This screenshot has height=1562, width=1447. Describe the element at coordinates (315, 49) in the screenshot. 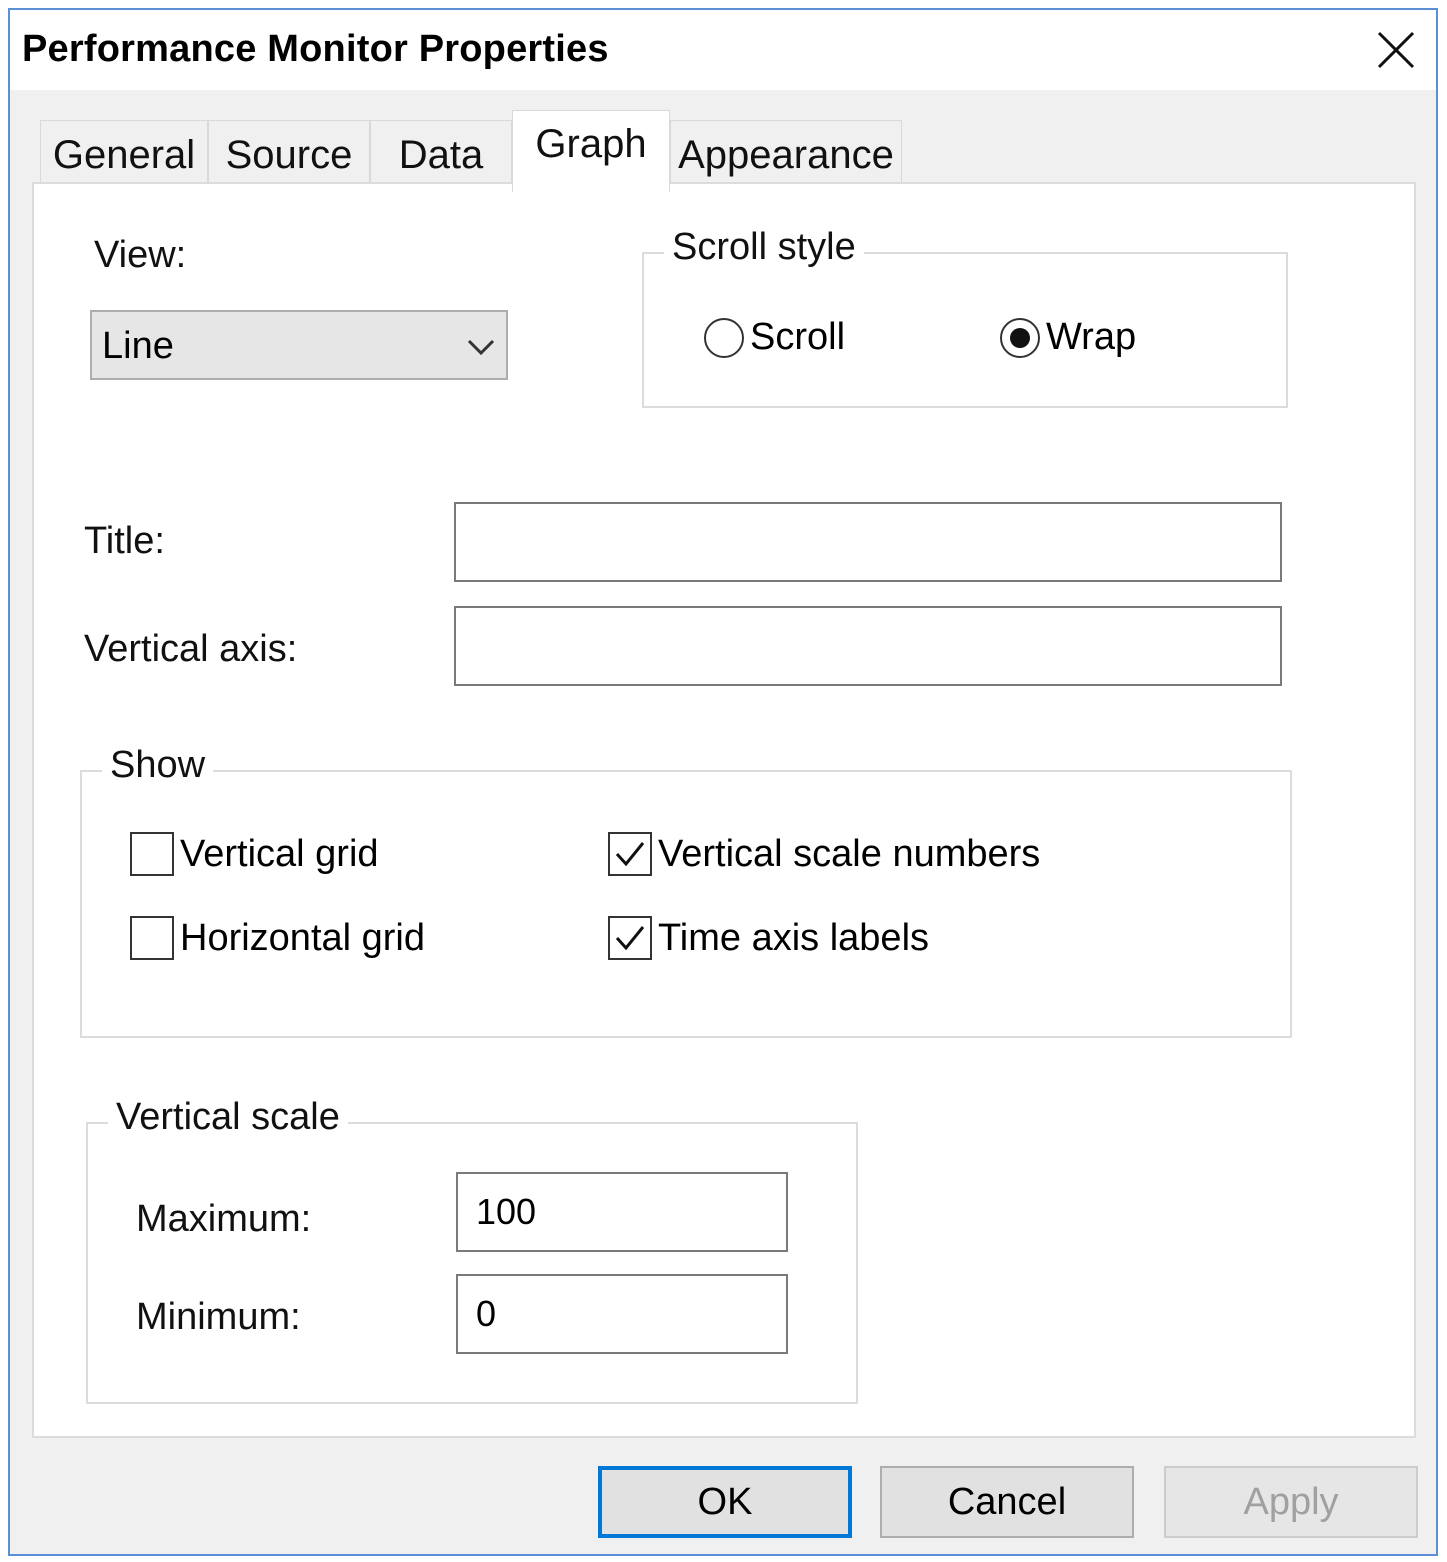

I see `dialog-title: Performance Monitor Properties` at that location.